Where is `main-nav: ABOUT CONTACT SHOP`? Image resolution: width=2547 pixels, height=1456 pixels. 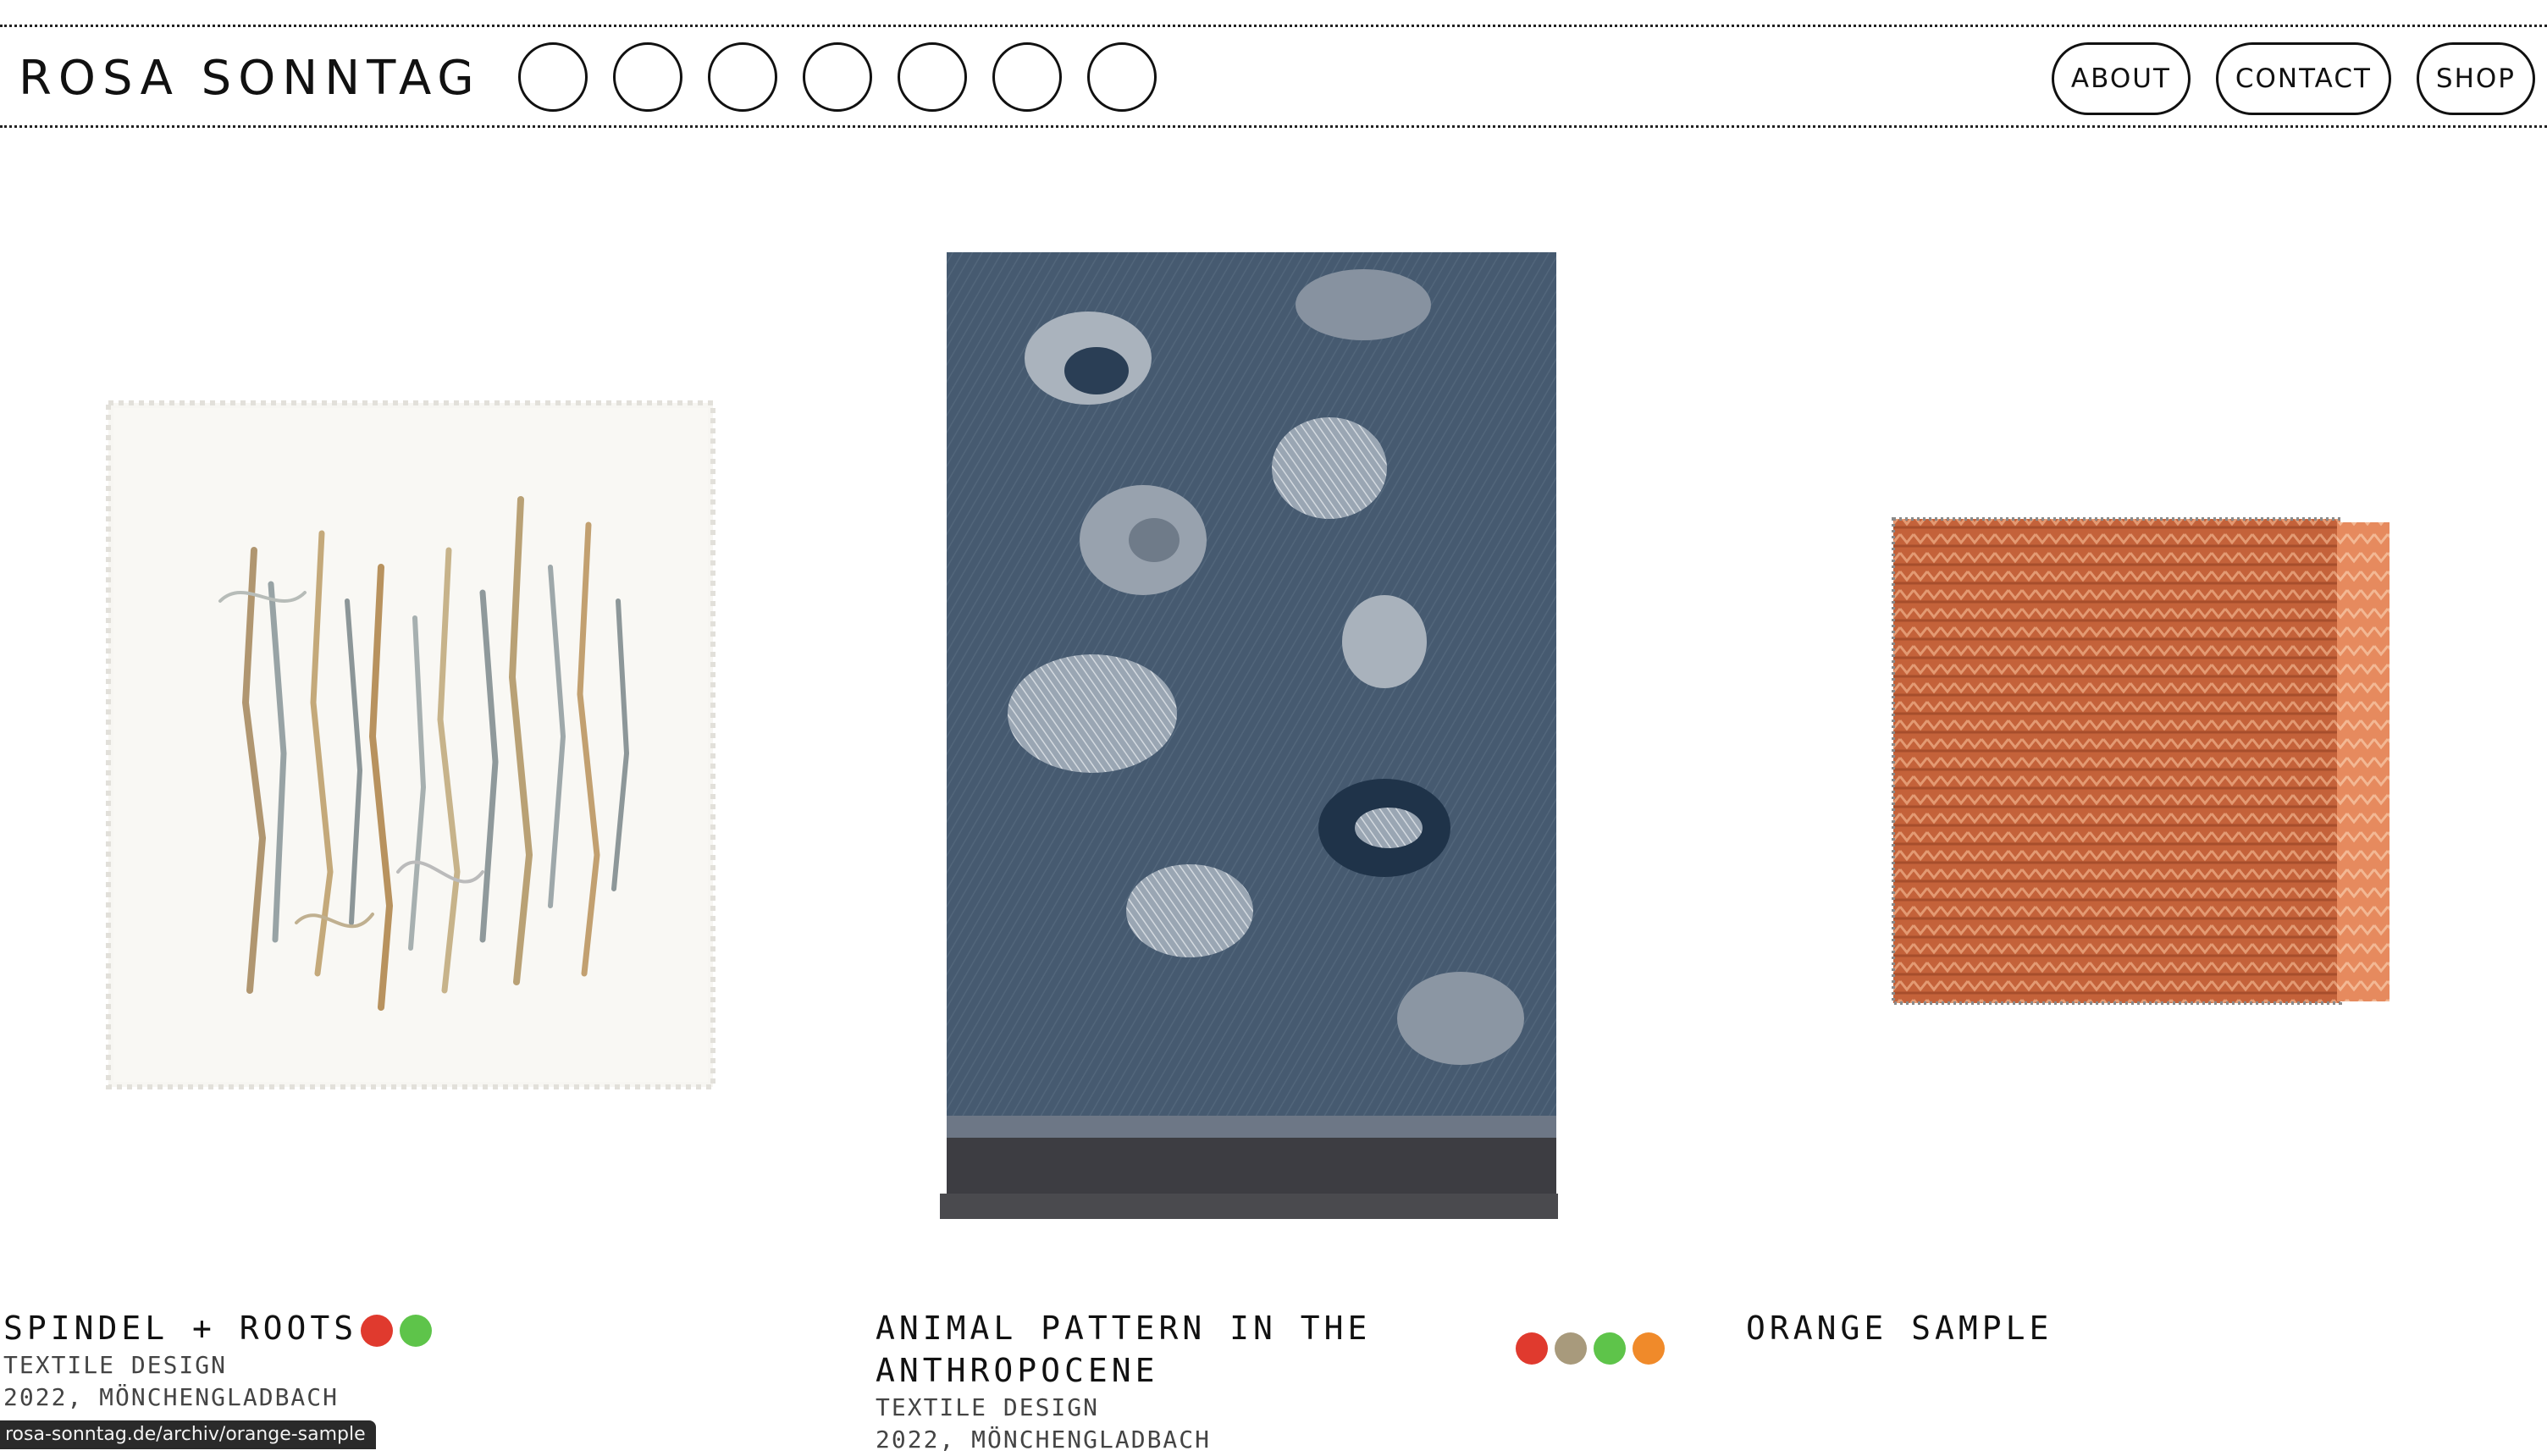 main-nav: ABOUT CONTACT SHOP is located at coordinates (2293, 78).